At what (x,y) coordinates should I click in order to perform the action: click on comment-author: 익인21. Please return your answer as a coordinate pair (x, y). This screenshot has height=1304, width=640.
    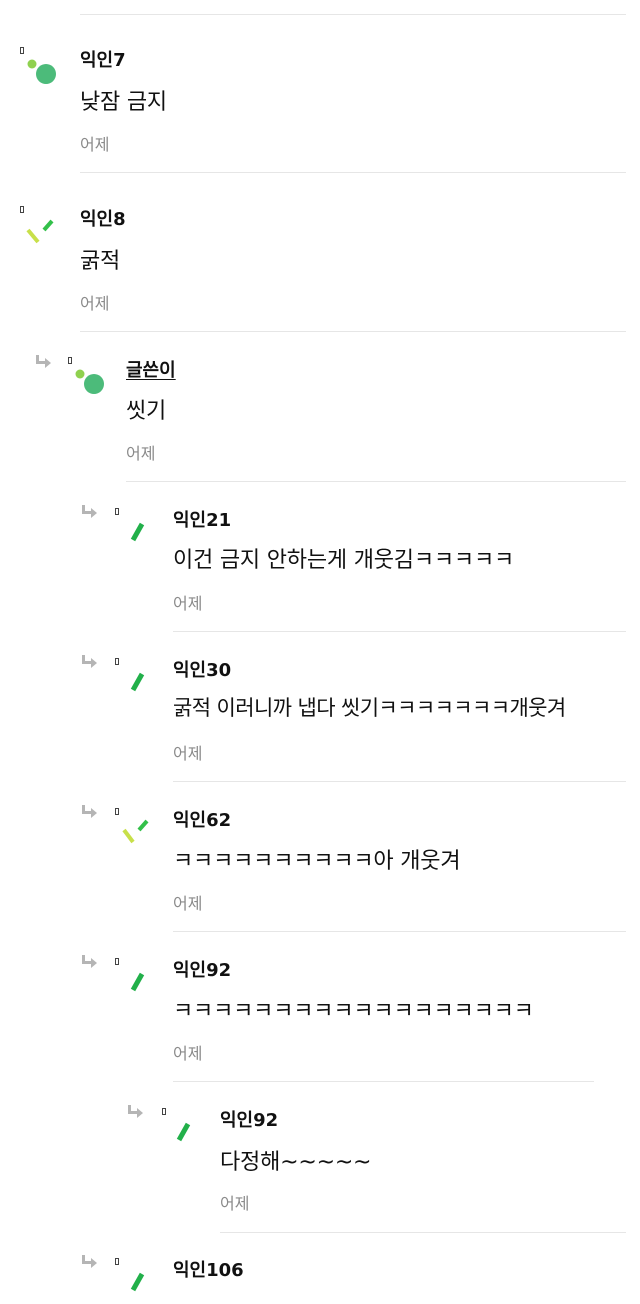
    Looking at the image, I should click on (202, 519).